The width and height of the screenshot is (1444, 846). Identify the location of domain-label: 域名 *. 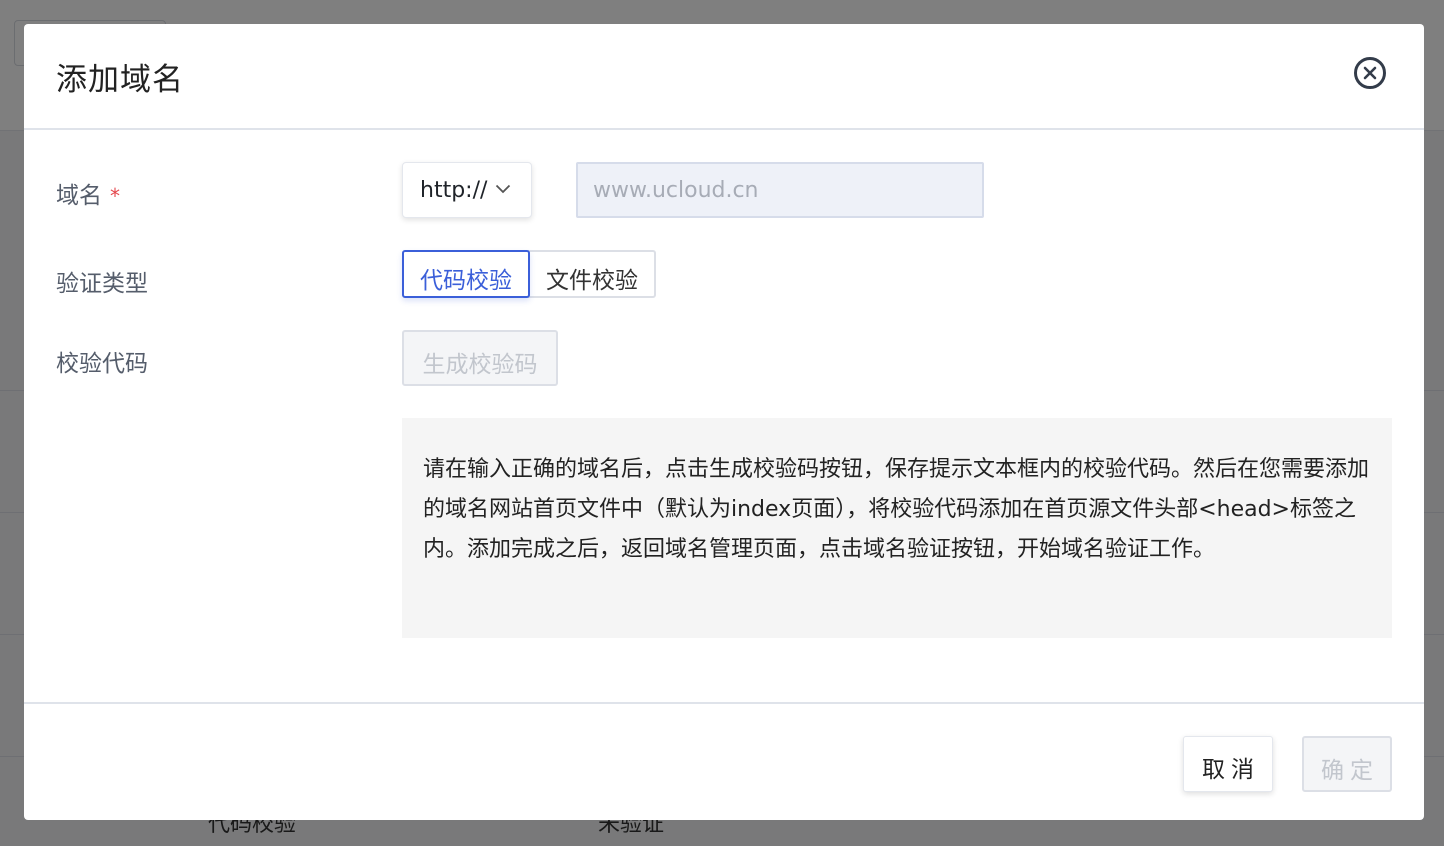
(88, 193).